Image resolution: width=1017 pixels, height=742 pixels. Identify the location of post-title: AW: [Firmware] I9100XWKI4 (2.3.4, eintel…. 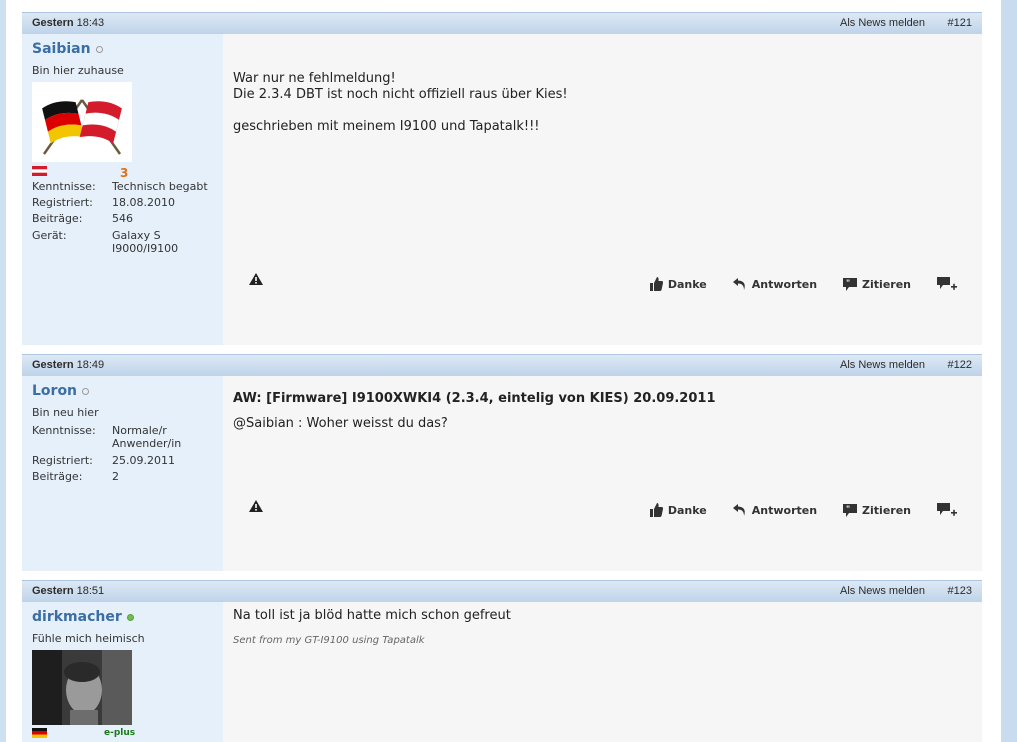
(474, 398).